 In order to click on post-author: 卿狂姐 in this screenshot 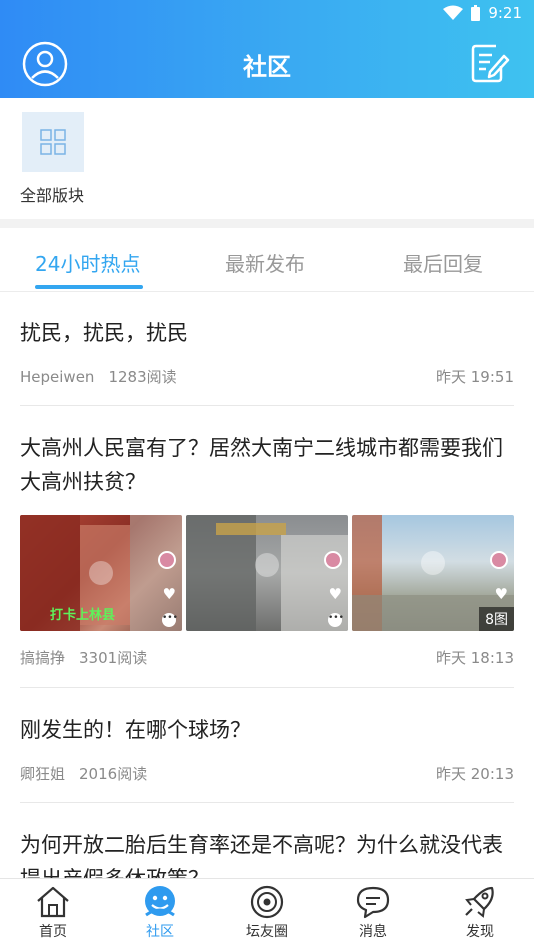, I will do `click(43, 774)`.